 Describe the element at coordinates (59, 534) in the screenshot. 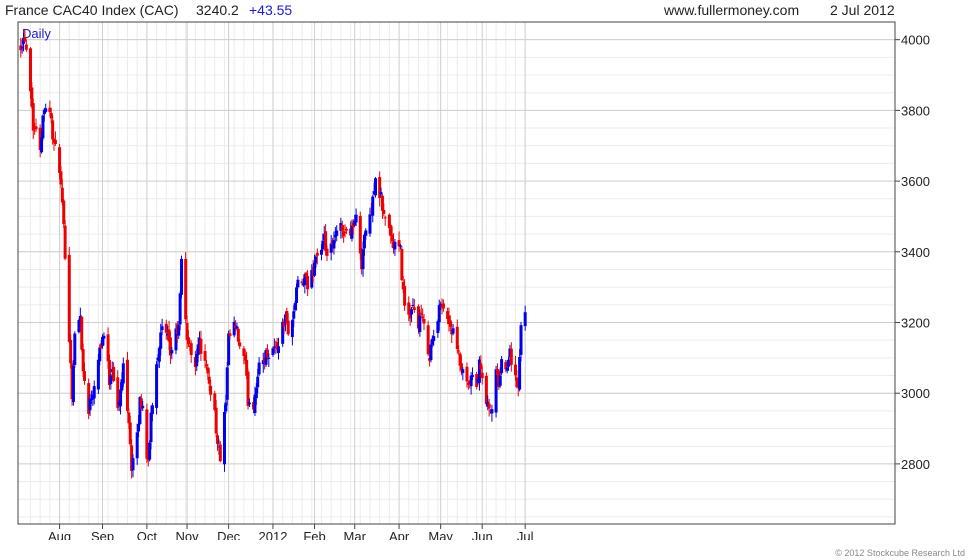

I see `x-tick-label: Aug` at that location.